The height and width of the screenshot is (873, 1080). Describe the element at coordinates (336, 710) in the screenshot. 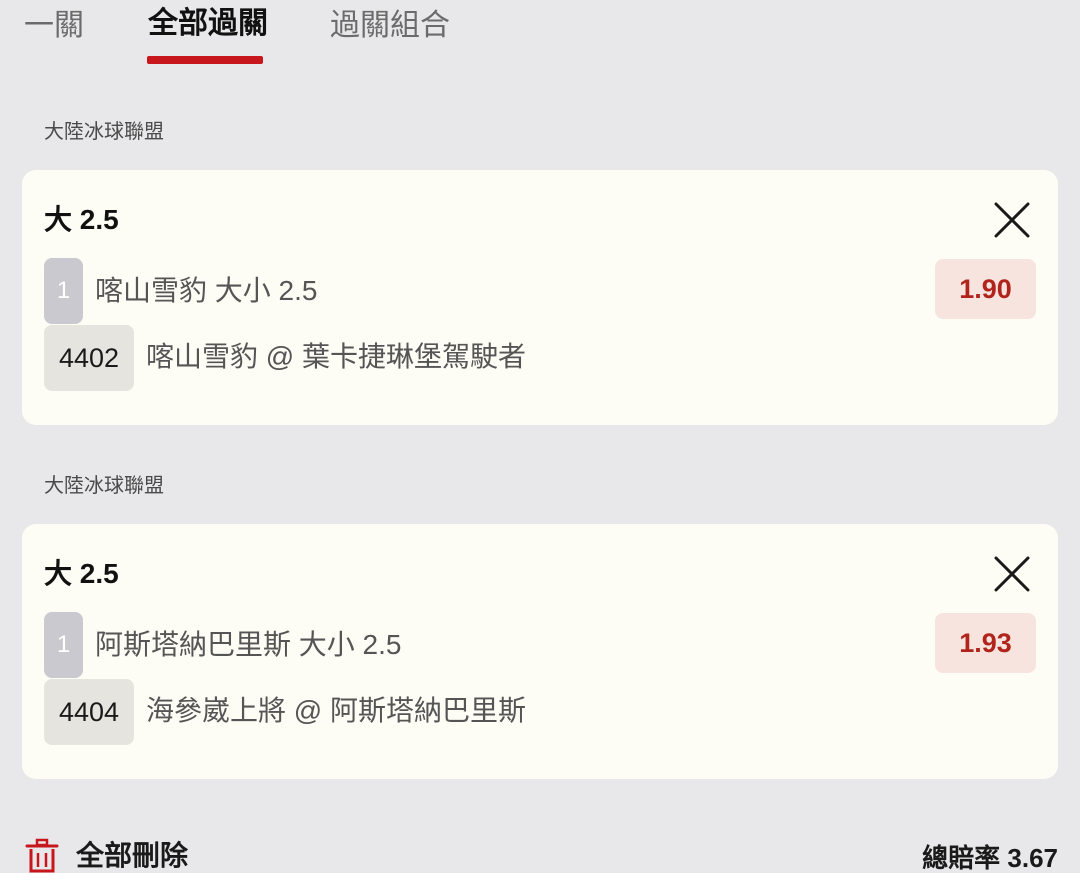

I see `match-teams: 海參崴上將 @ 阿斯塔納巴里斯` at that location.